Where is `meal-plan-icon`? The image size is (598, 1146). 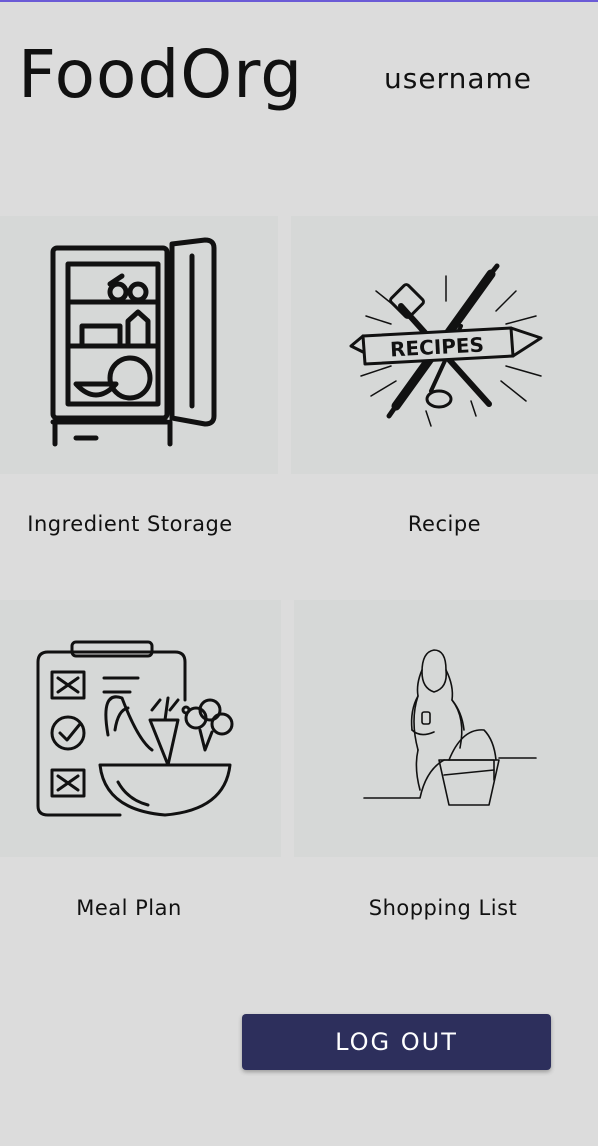
meal-plan-icon is located at coordinates (135, 728).